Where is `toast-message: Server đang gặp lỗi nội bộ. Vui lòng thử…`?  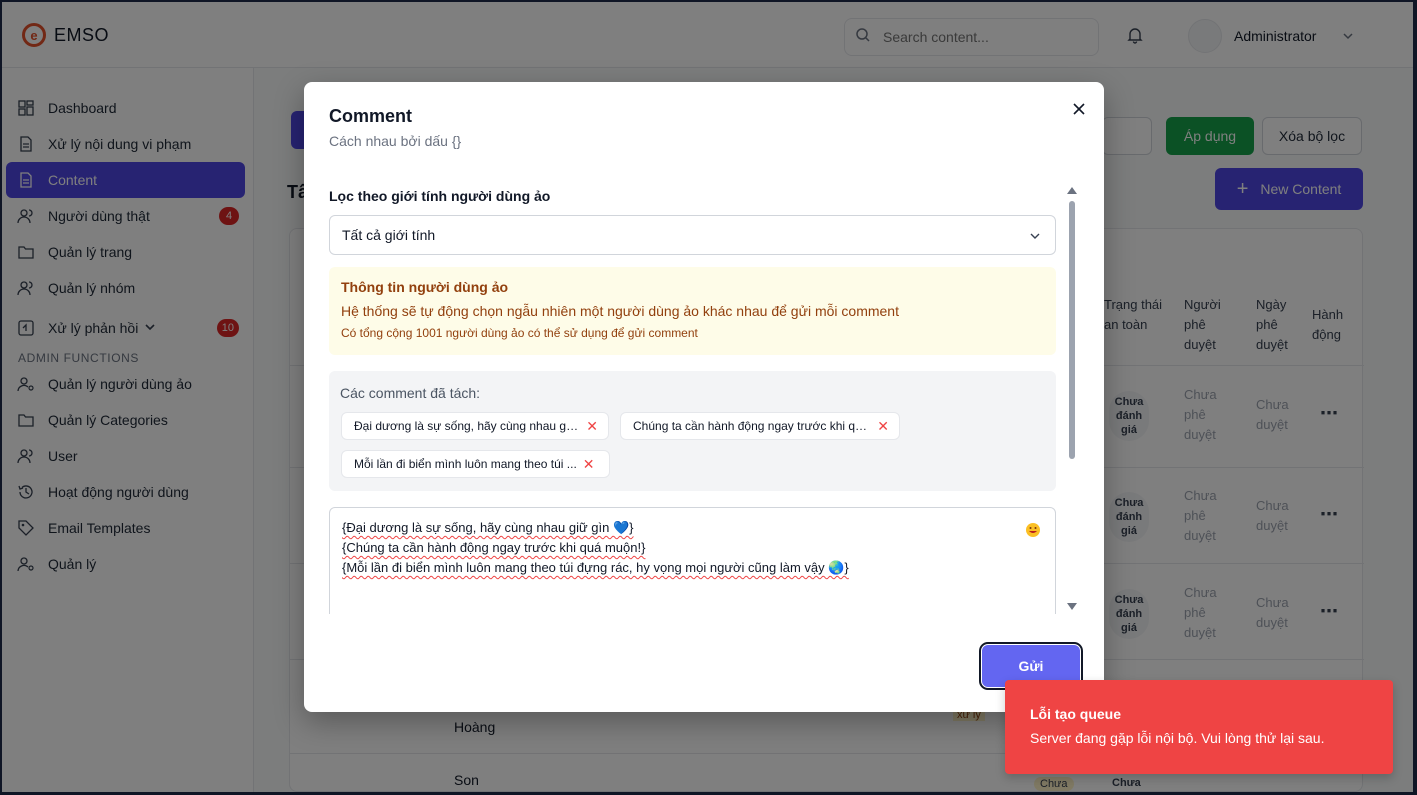 toast-message: Server đang gặp lỗi nội bộ. Vui lòng thử… is located at coordinates (1177, 738).